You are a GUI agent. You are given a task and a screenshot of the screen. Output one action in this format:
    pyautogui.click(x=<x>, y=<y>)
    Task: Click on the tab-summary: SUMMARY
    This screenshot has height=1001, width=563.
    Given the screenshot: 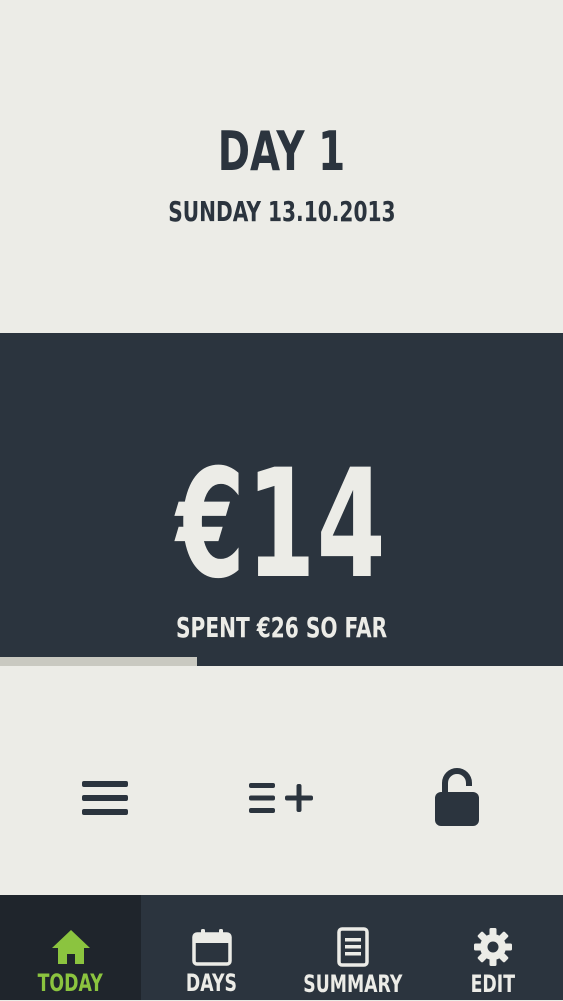 What is the action you would take?
    pyautogui.click(x=352, y=947)
    